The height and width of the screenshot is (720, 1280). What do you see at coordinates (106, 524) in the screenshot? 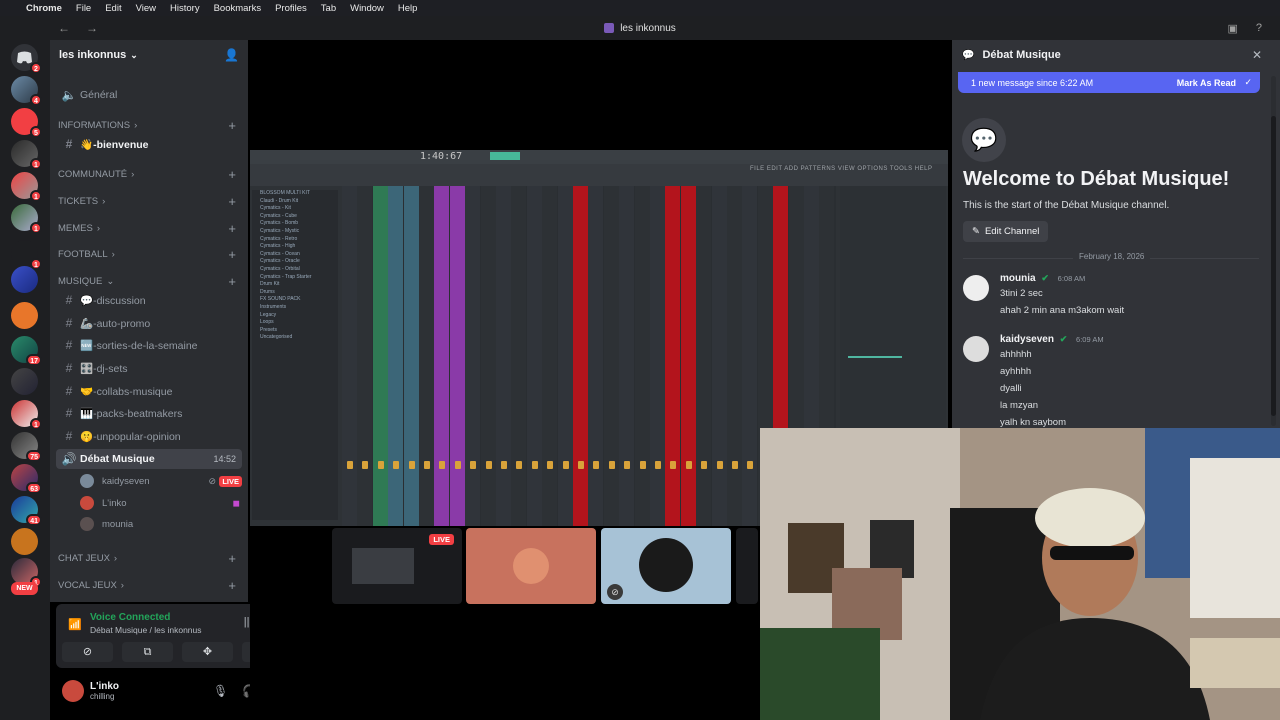
I see `voice-user-mounia: mounia` at bounding box center [106, 524].